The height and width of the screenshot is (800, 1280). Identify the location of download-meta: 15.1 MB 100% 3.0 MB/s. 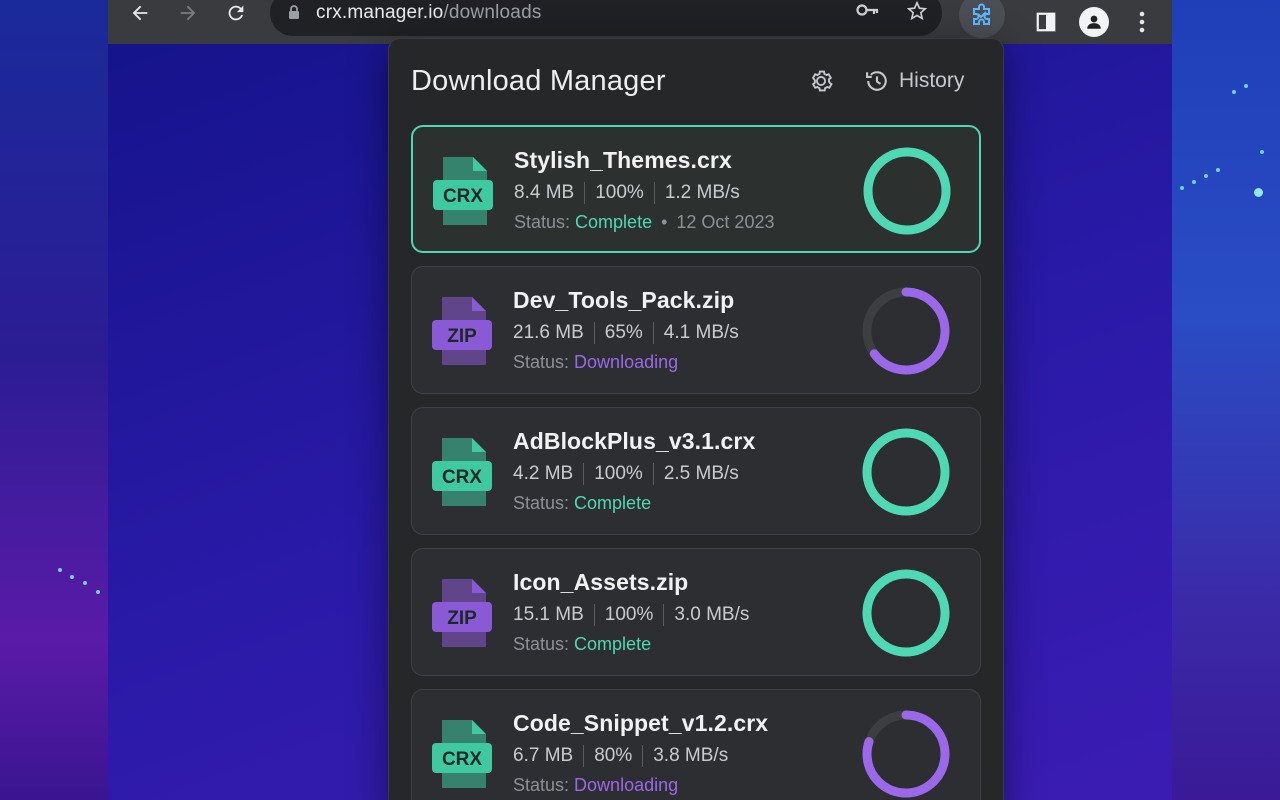
(631, 615).